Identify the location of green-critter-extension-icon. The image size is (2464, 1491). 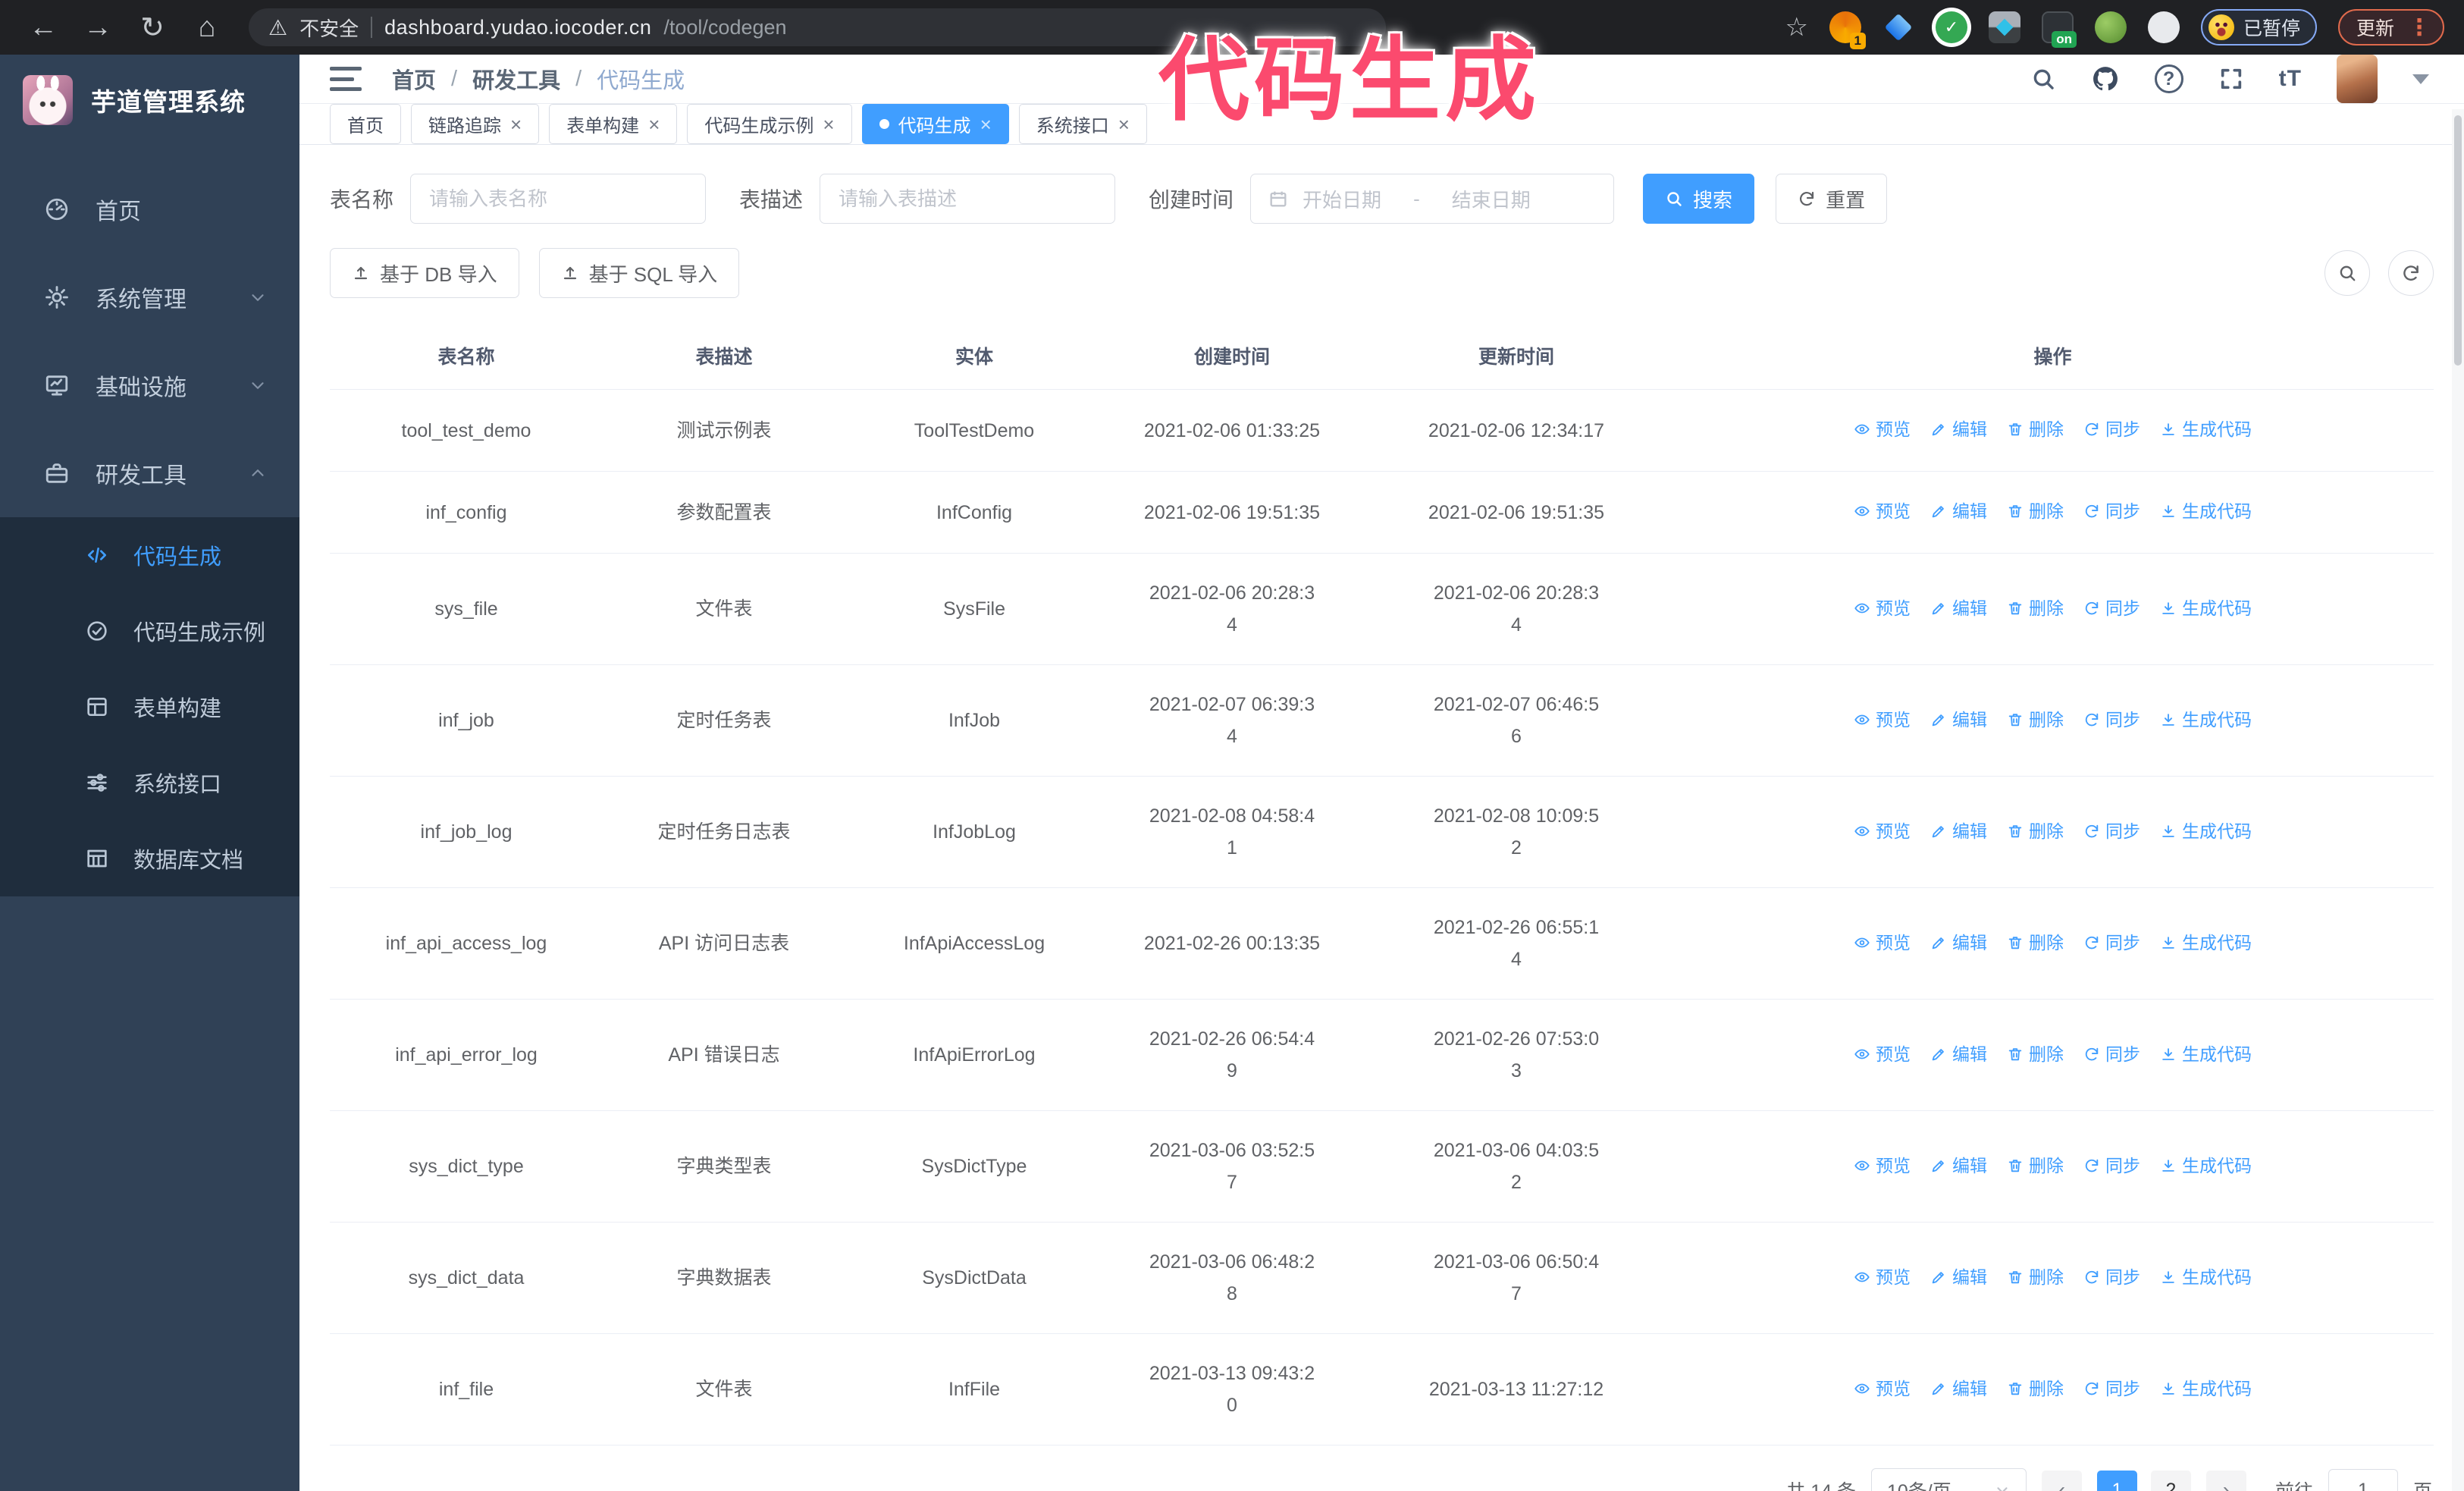
(2110, 27).